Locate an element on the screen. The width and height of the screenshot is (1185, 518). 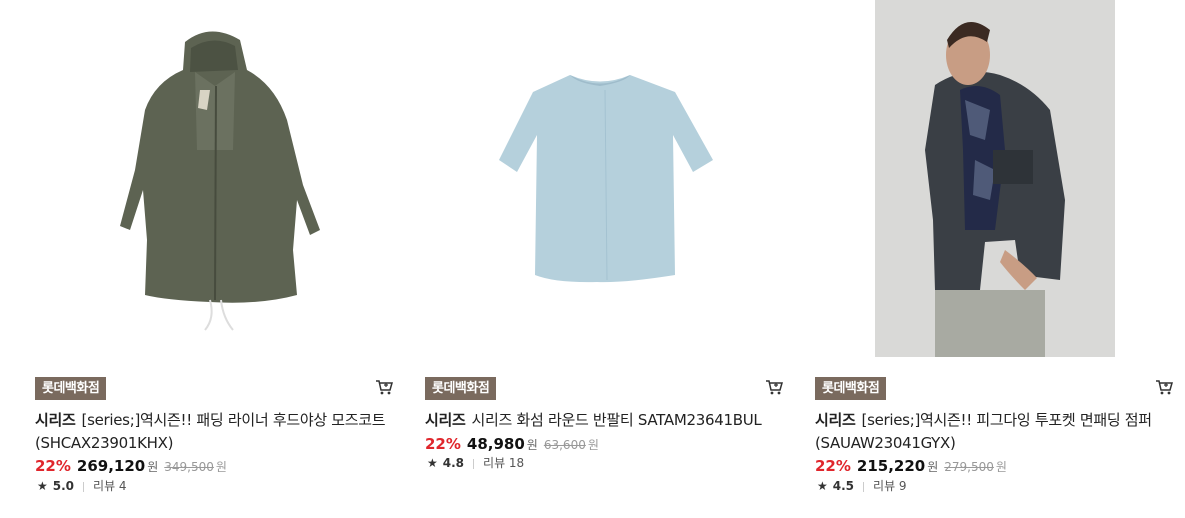
rating-row: ★ 4.8 리뷰 18 is located at coordinates (475, 463).